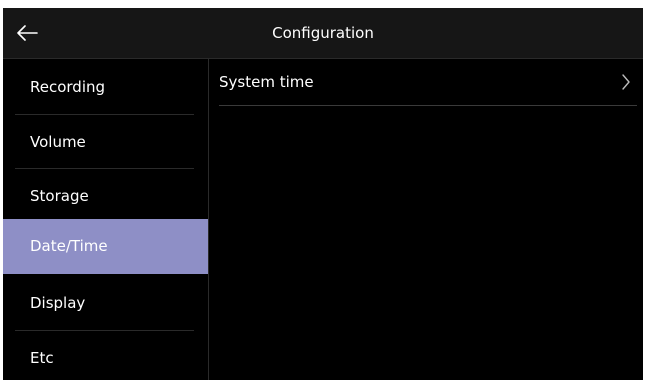  Describe the element at coordinates (68, 87) in the screenshot. I see `sidebar-item-label: Recording` at that location.